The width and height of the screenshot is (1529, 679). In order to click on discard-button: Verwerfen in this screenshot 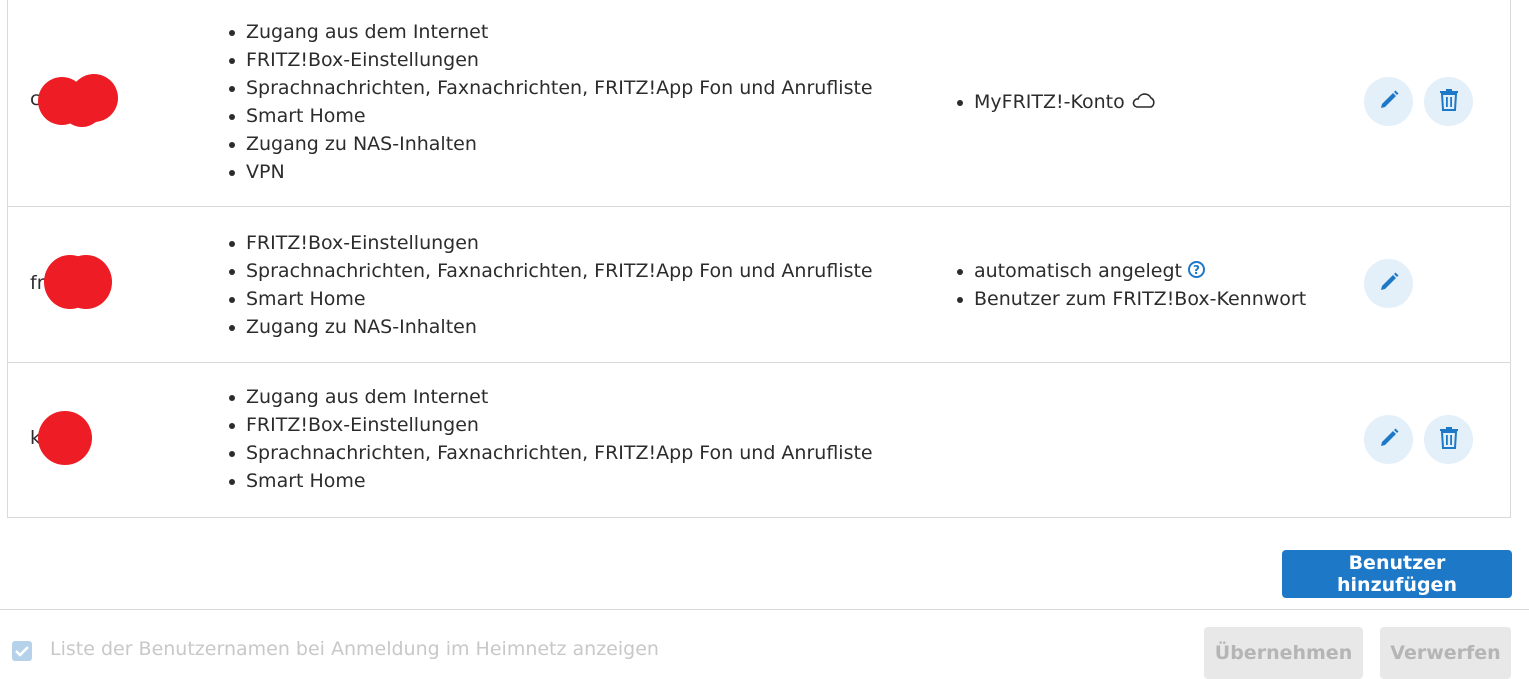, I will do `click(1445, 653)`.